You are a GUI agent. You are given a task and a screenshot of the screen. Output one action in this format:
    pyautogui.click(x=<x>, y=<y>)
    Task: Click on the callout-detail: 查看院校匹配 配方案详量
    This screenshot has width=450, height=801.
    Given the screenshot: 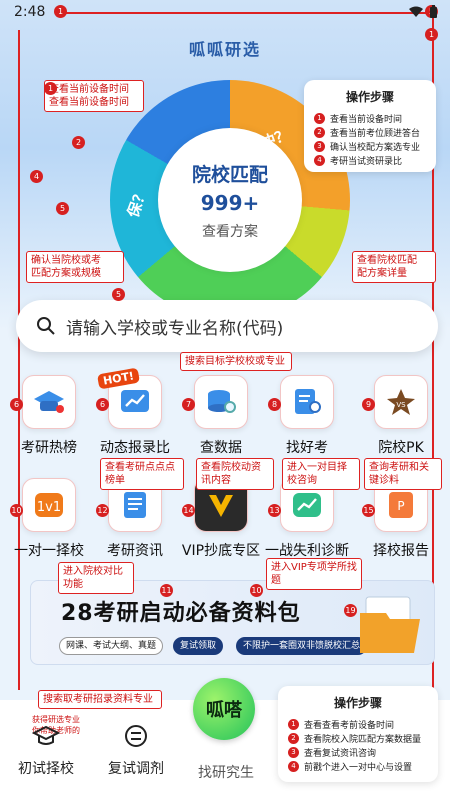 What is the action you would take?
    pyautogui.click(x=394, y=267)
    